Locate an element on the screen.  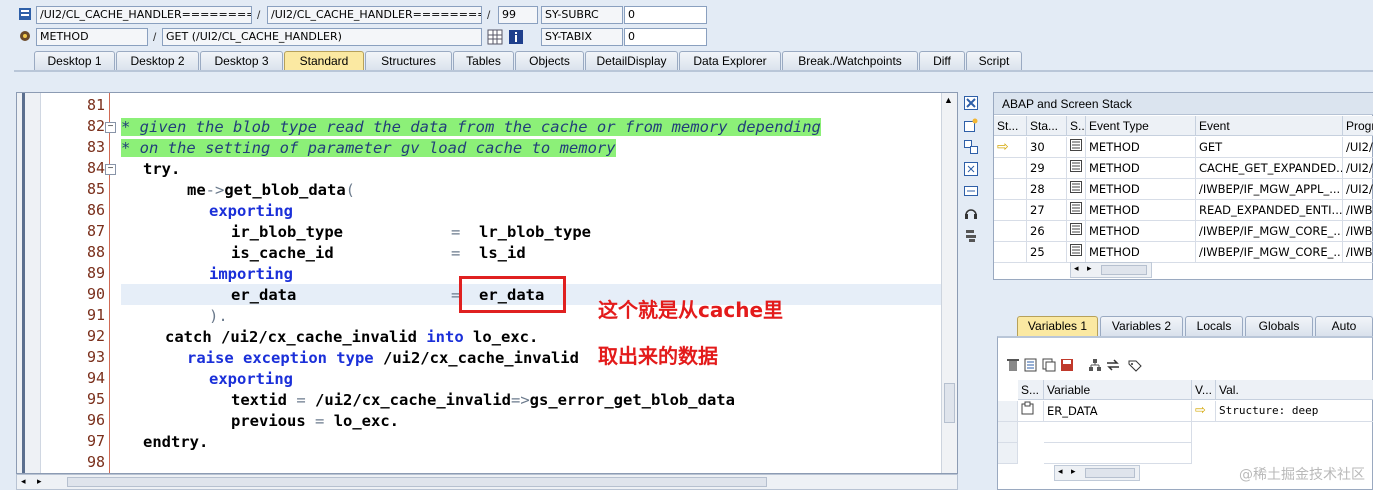
stack-row: 26 METHOD/IWBEP/IF_MGW_CORE_.../IWBE is located at coordinates (1183, 231).